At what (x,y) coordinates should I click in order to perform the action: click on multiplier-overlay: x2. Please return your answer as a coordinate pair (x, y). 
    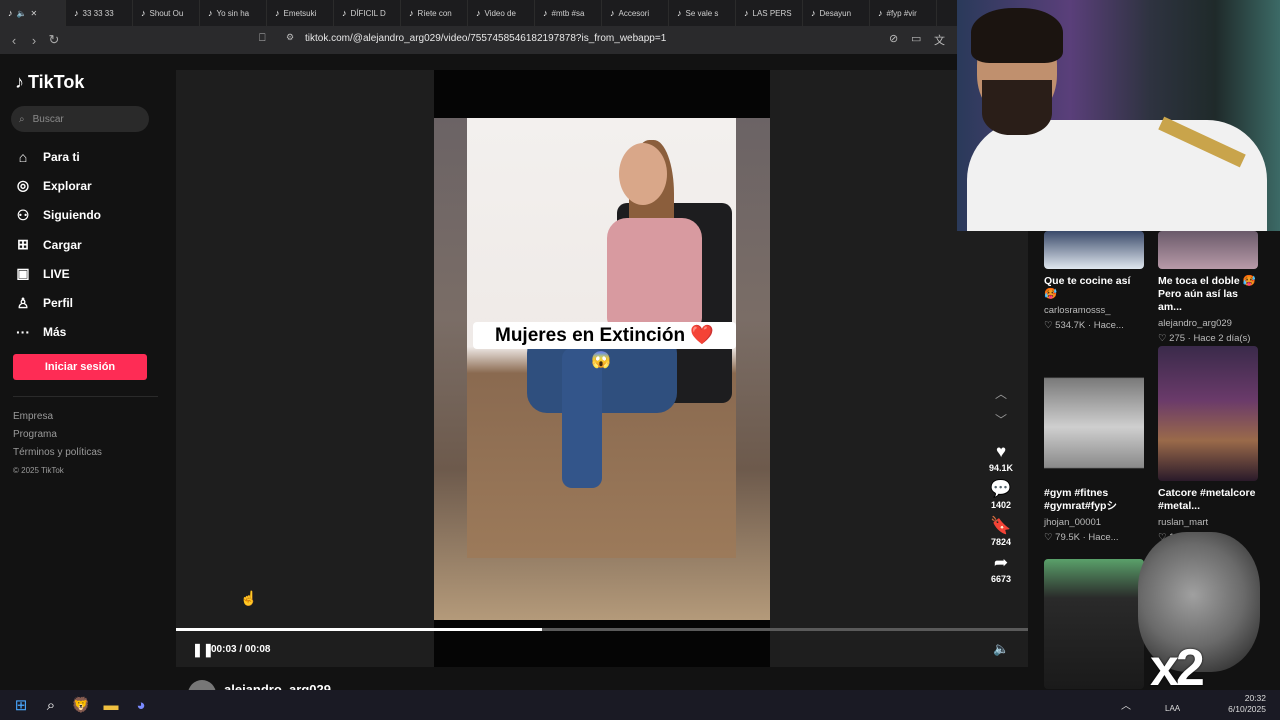
    Looking at the image, I should click on (1177, 668).